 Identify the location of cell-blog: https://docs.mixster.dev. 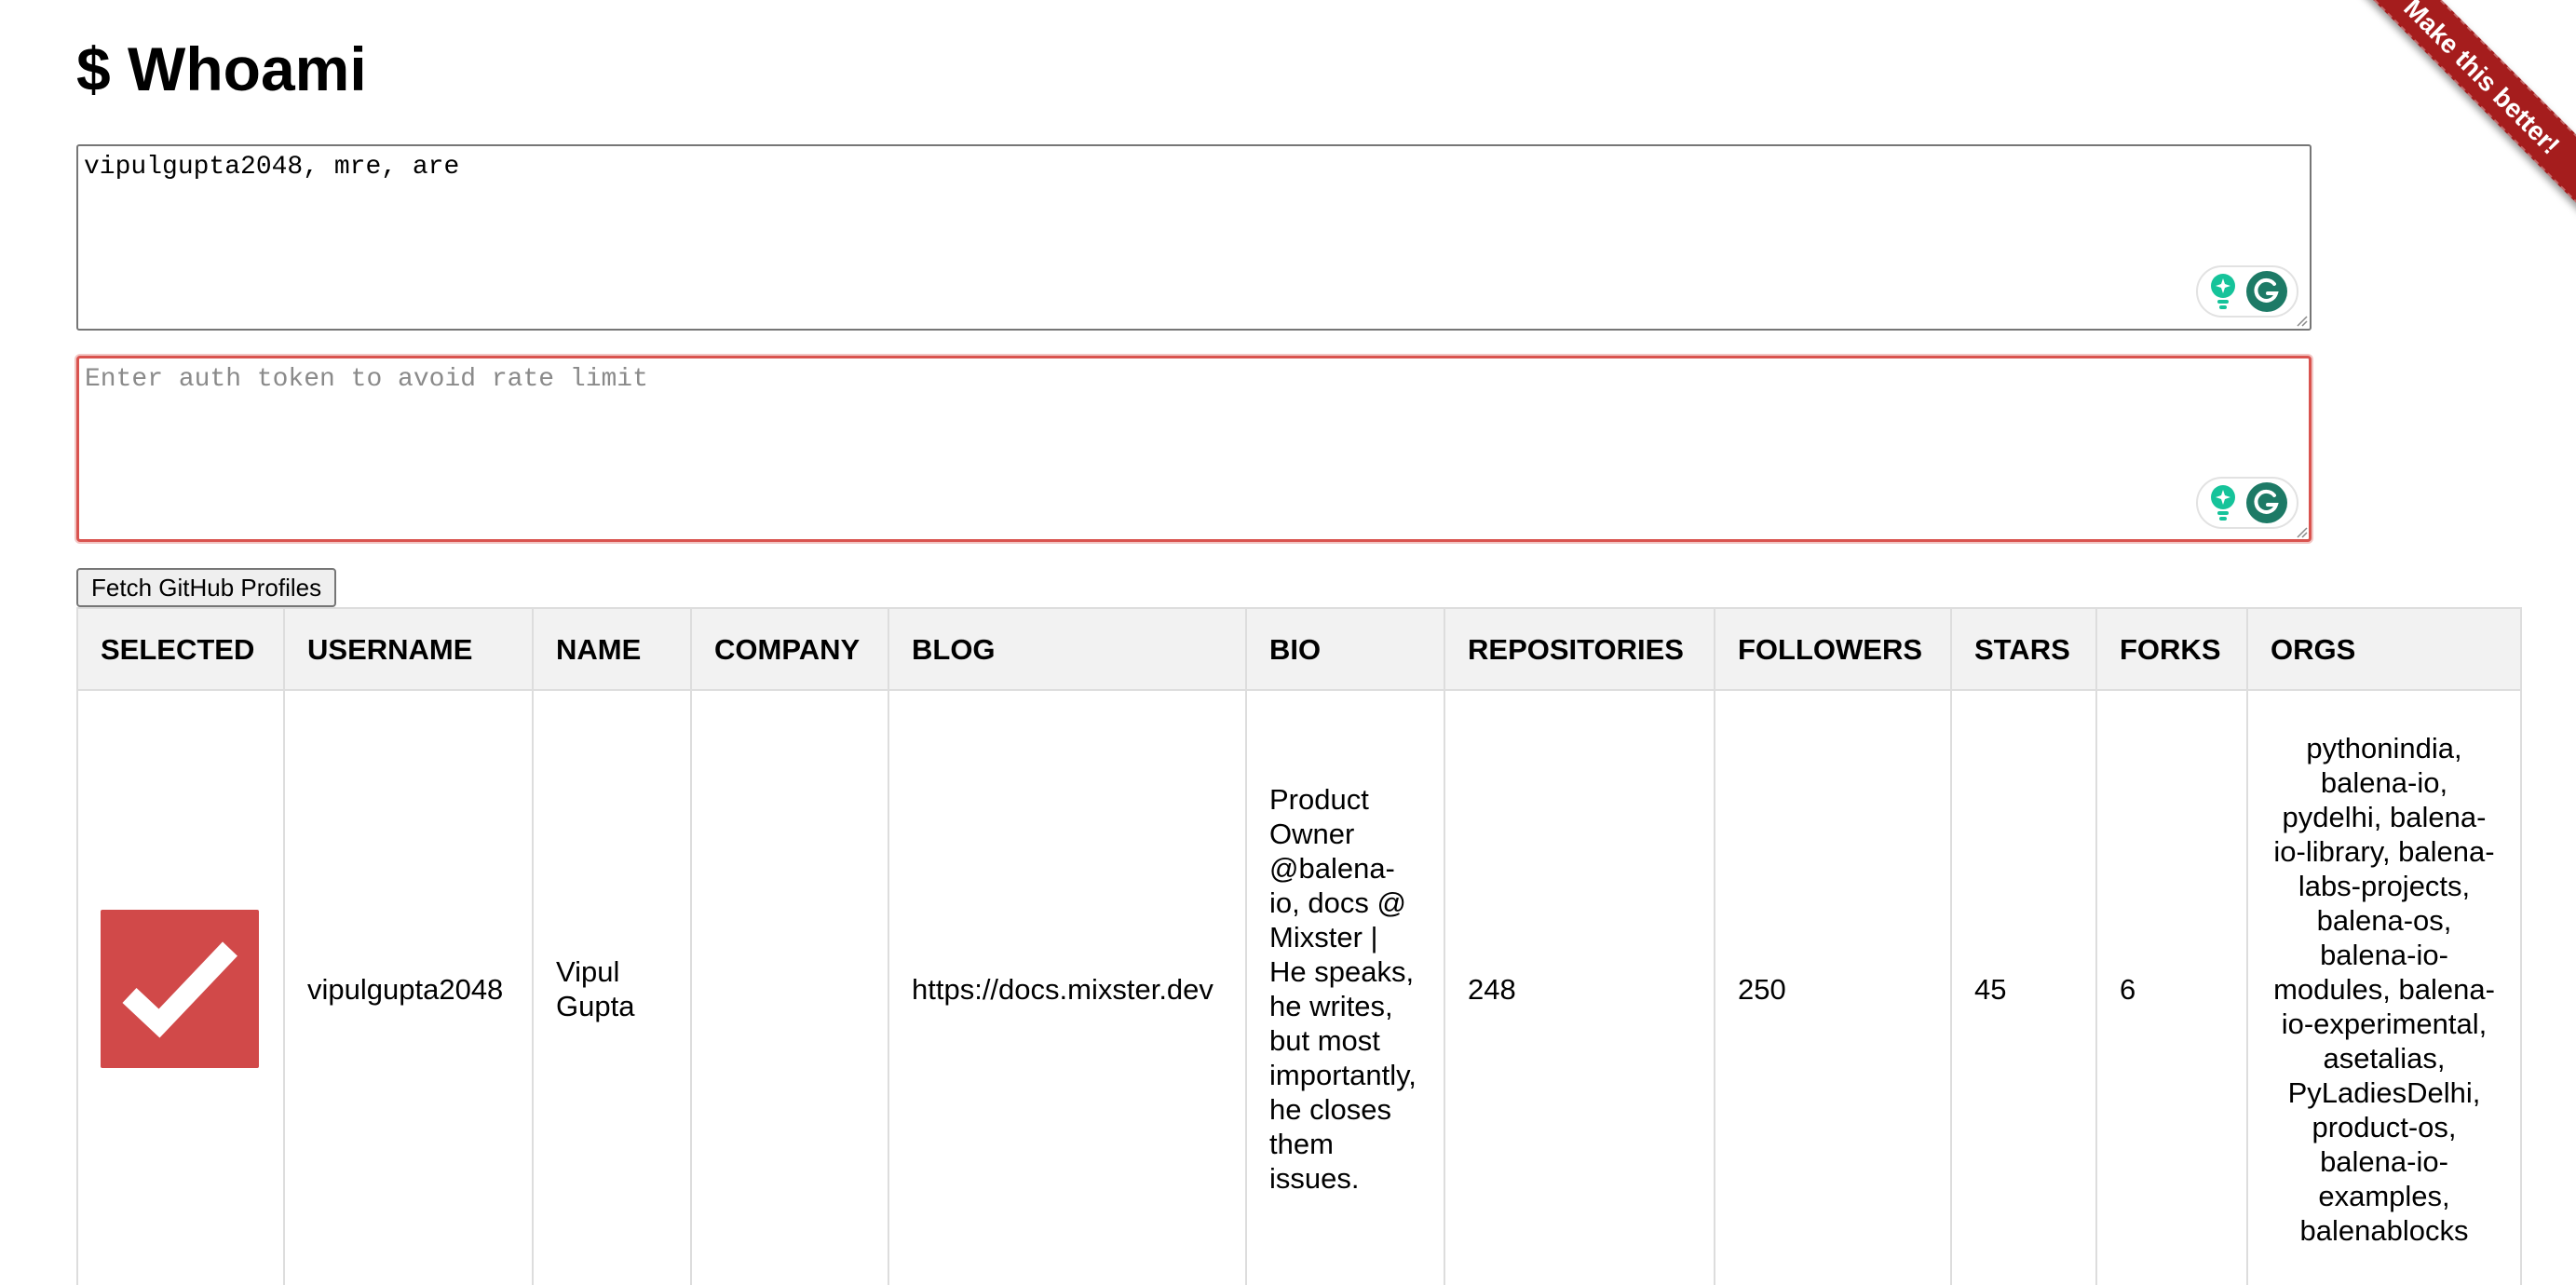
(1067, 987).